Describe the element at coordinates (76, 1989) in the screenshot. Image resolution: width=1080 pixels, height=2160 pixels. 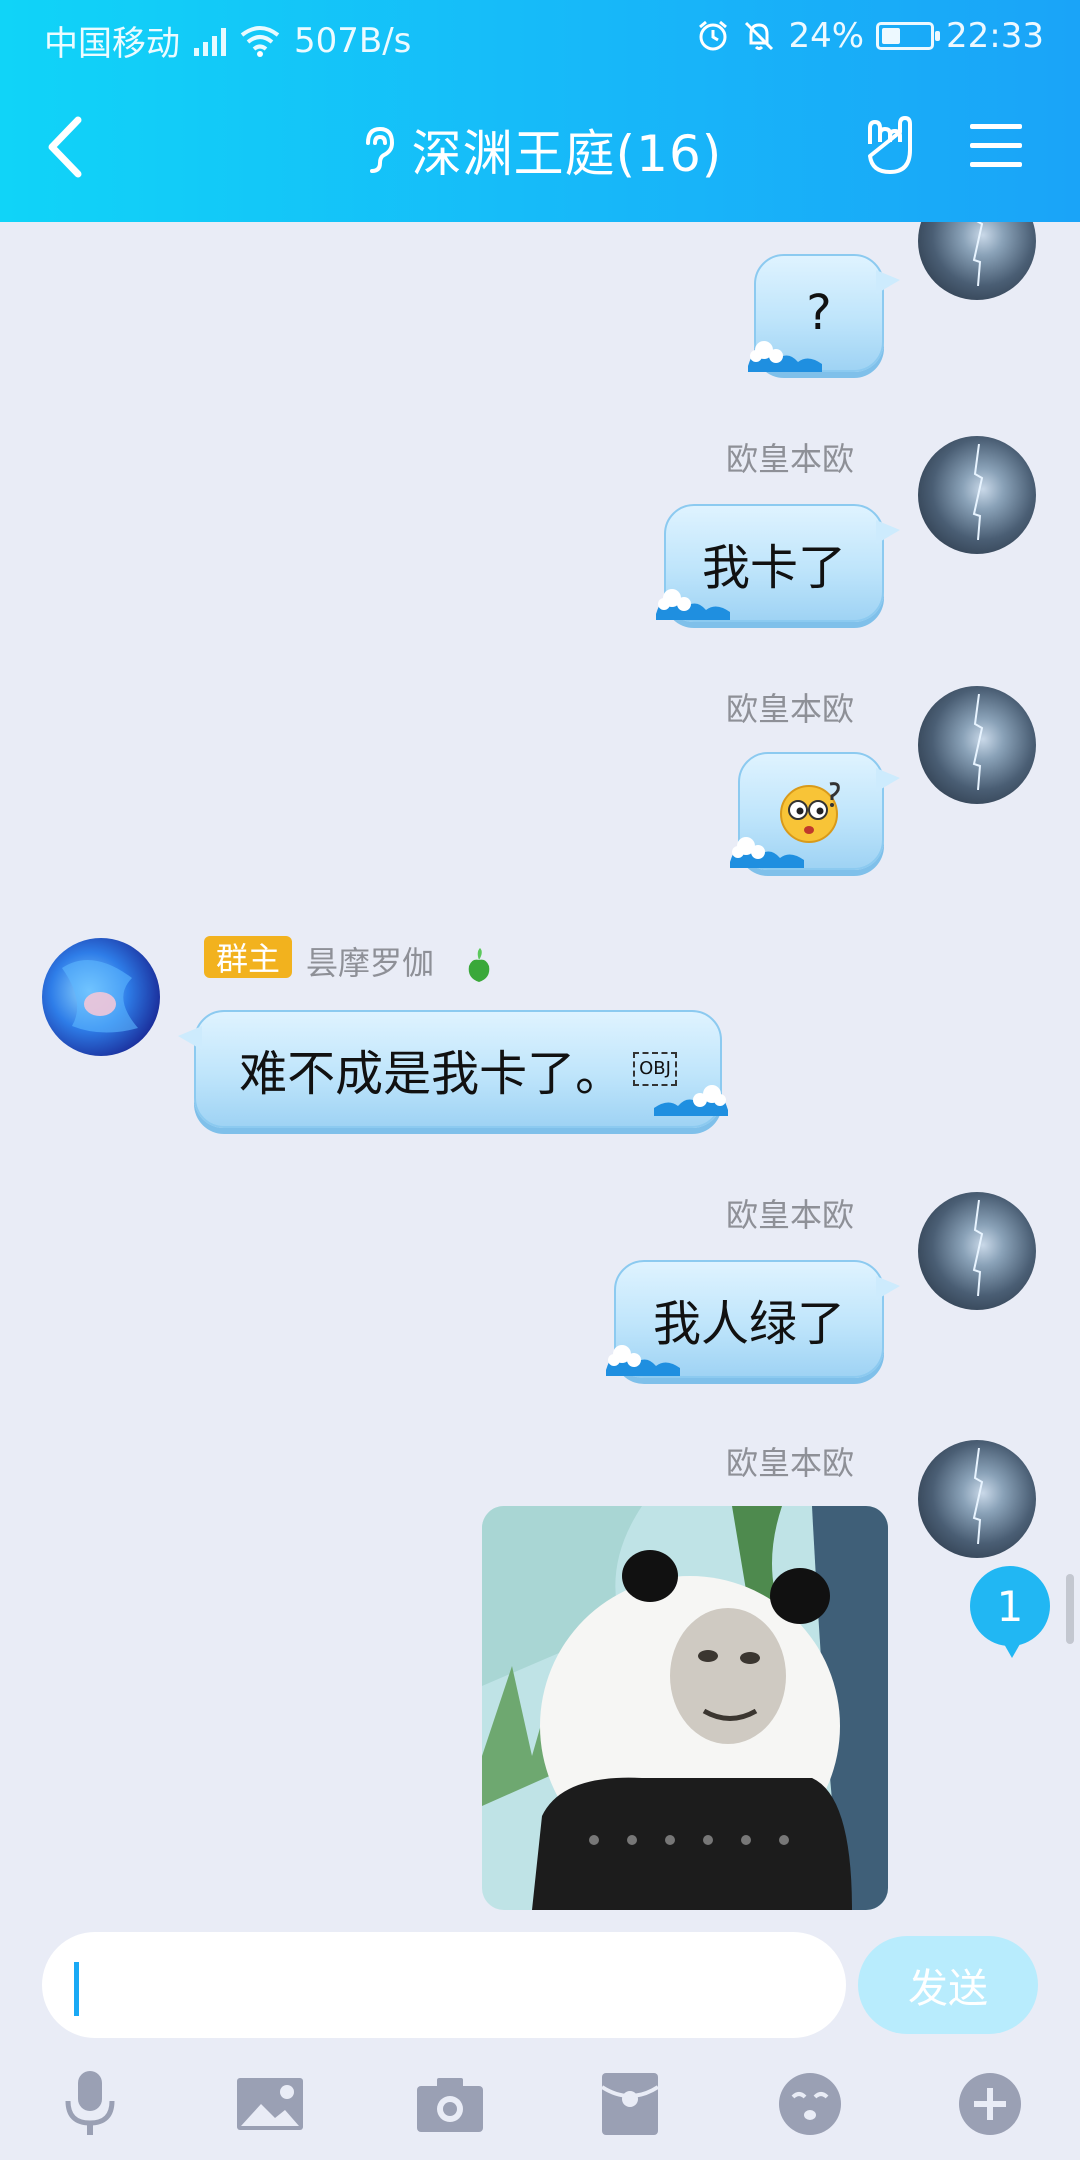
I see `text-cursor` at that location.